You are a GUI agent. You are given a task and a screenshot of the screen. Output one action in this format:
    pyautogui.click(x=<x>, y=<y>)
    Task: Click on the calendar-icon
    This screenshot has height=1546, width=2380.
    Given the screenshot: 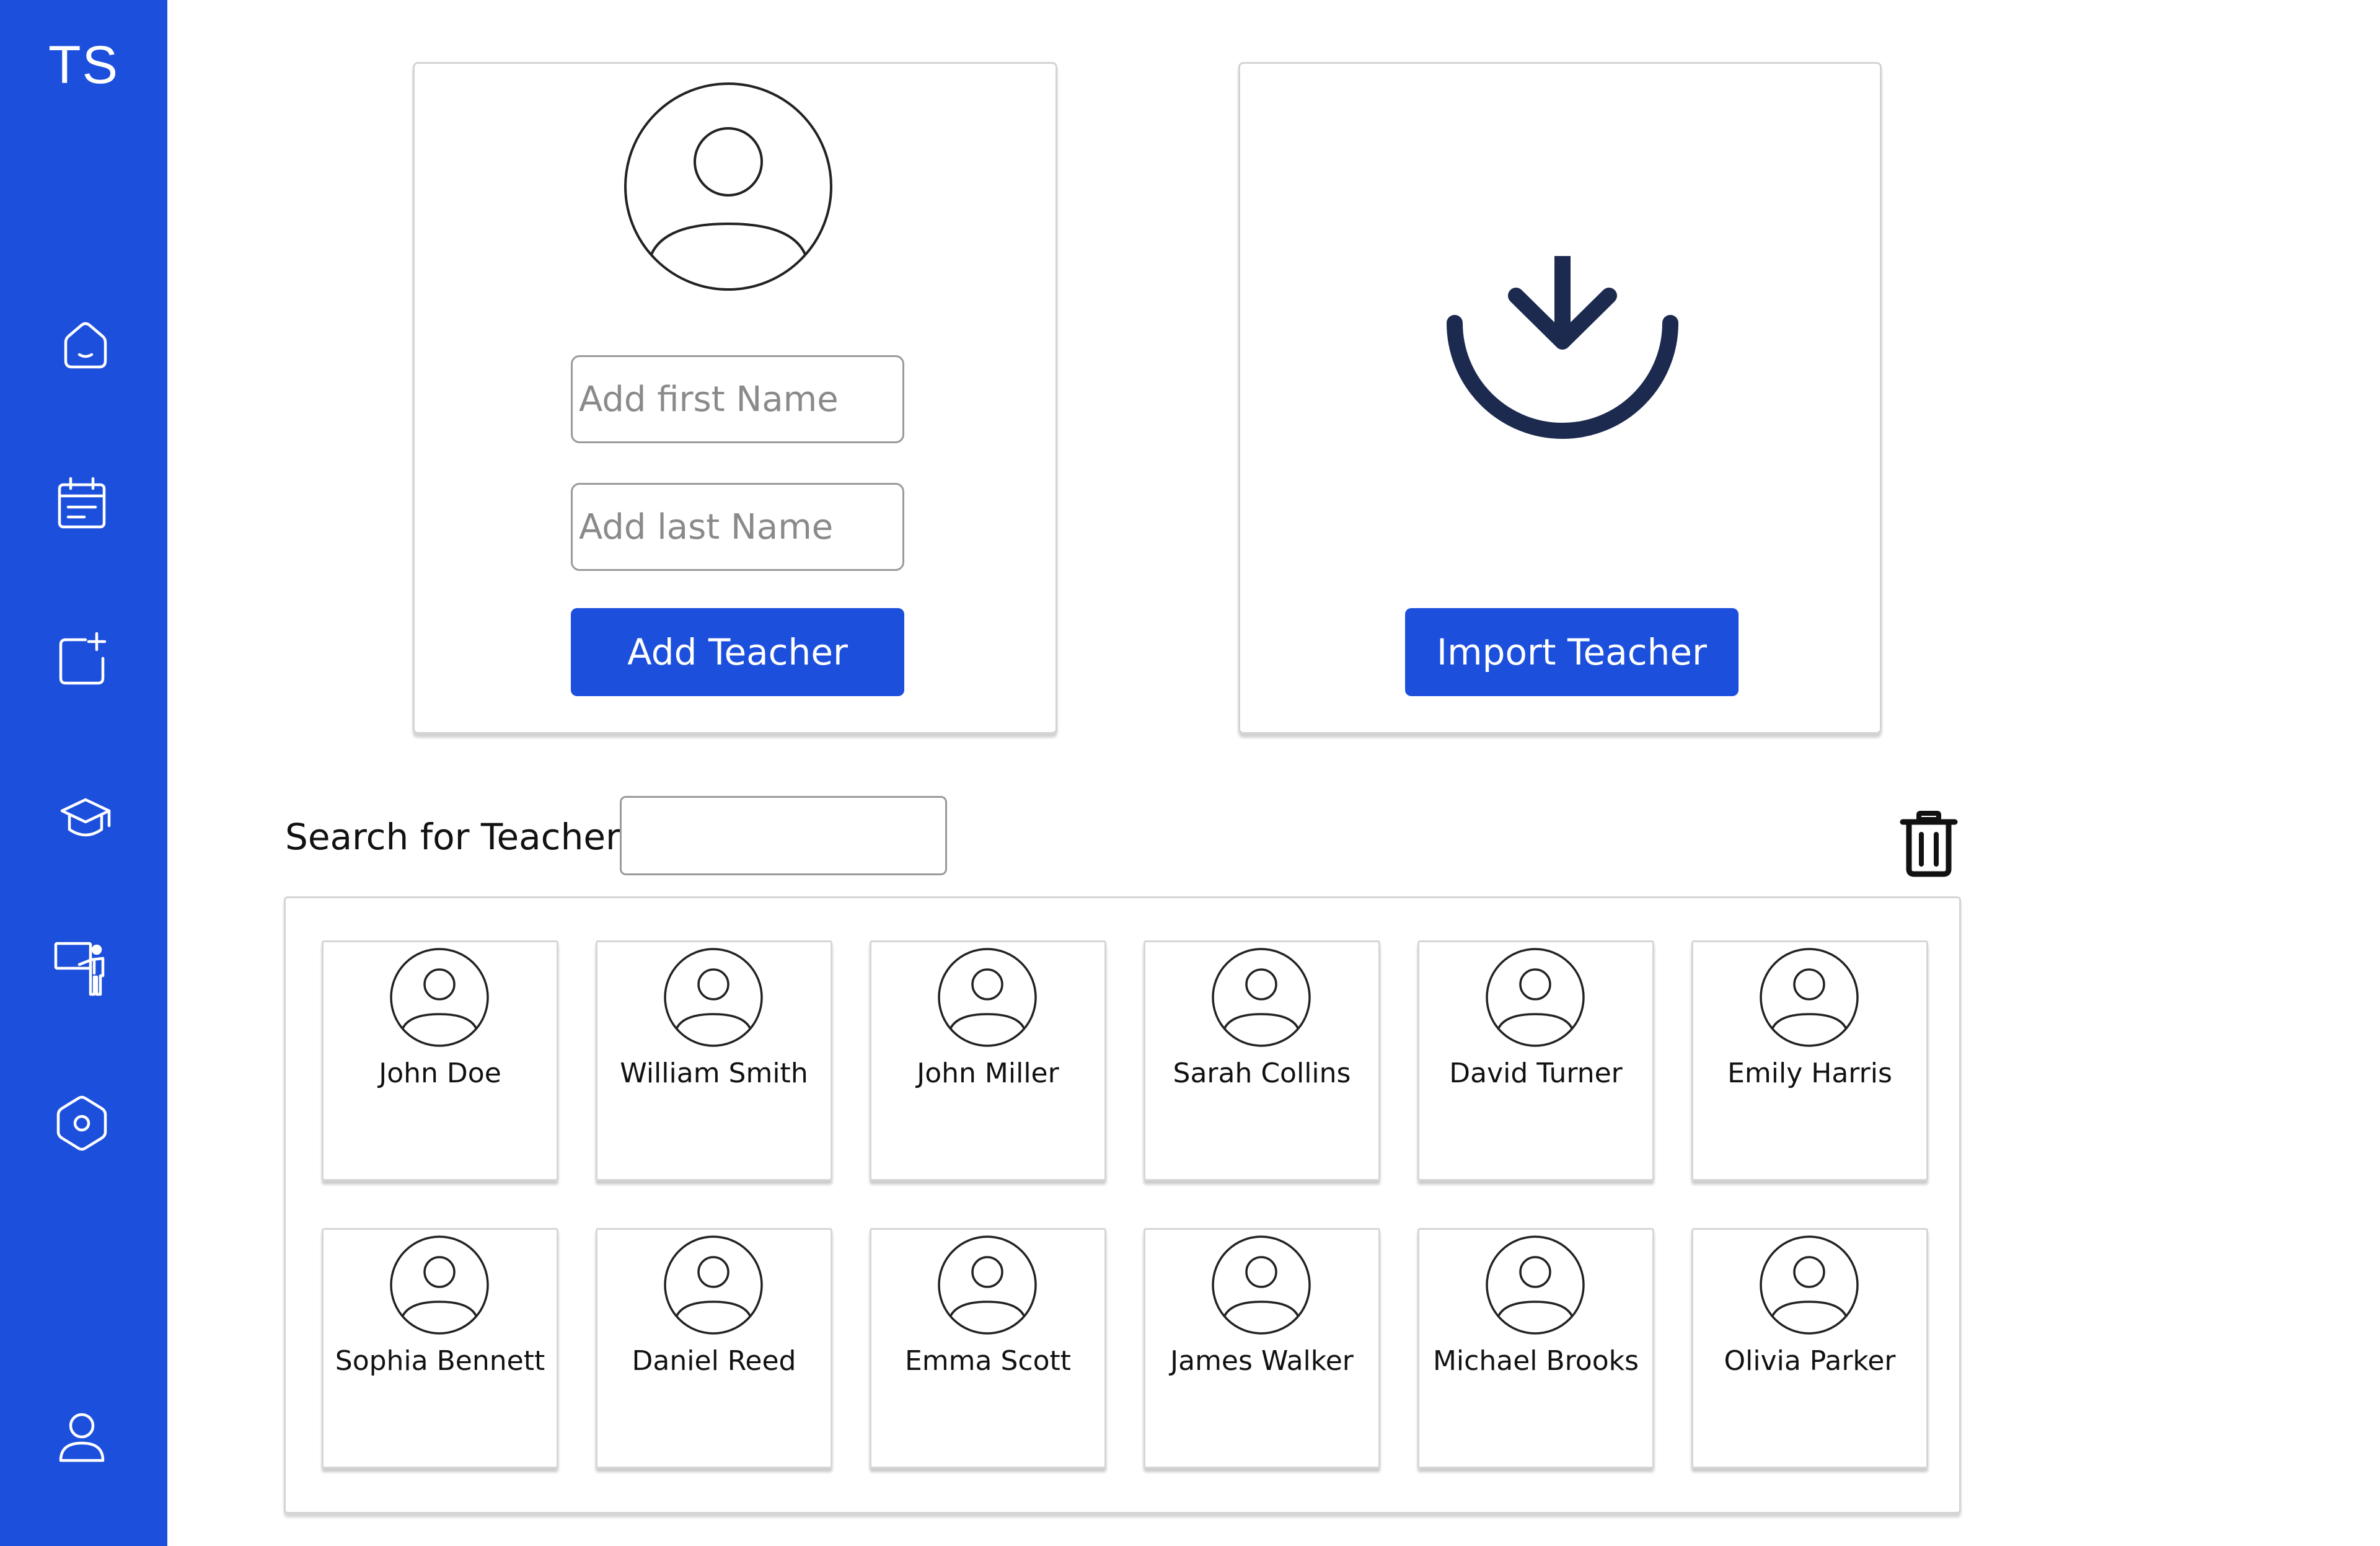 What is the action you would take?
    pyautogui.click(x=82, y=503)
    